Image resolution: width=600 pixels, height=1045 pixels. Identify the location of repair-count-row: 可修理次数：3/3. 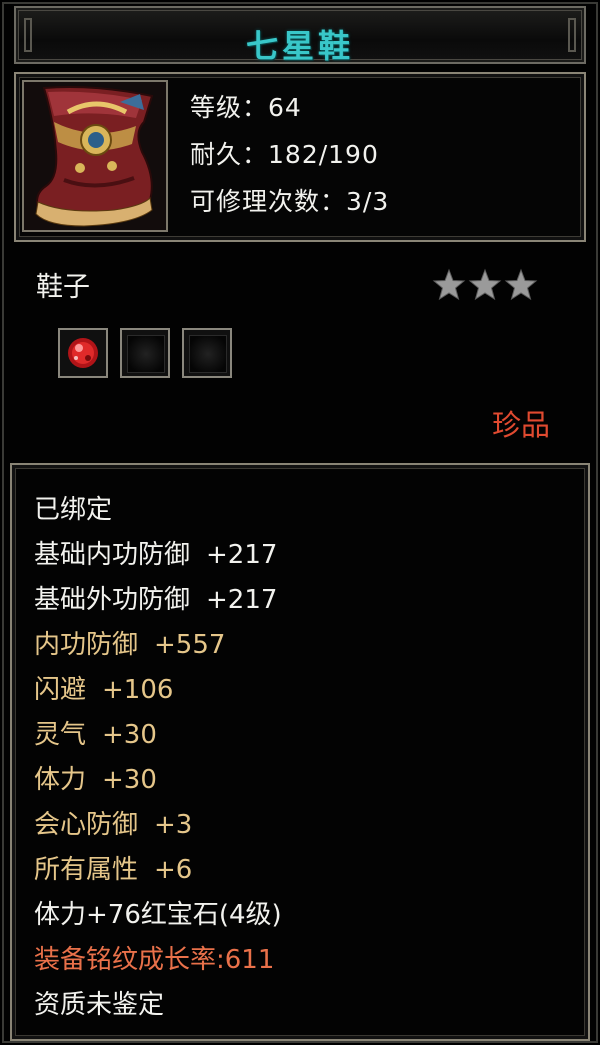
(289, 201).